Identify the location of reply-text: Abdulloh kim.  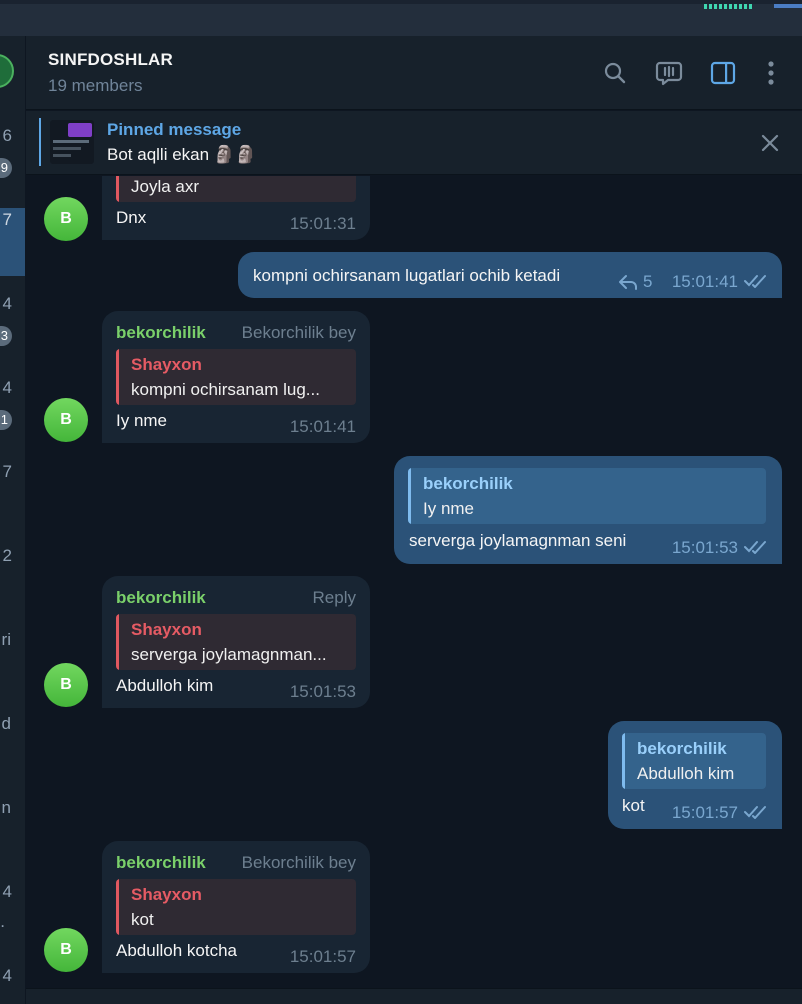
(686, 773).